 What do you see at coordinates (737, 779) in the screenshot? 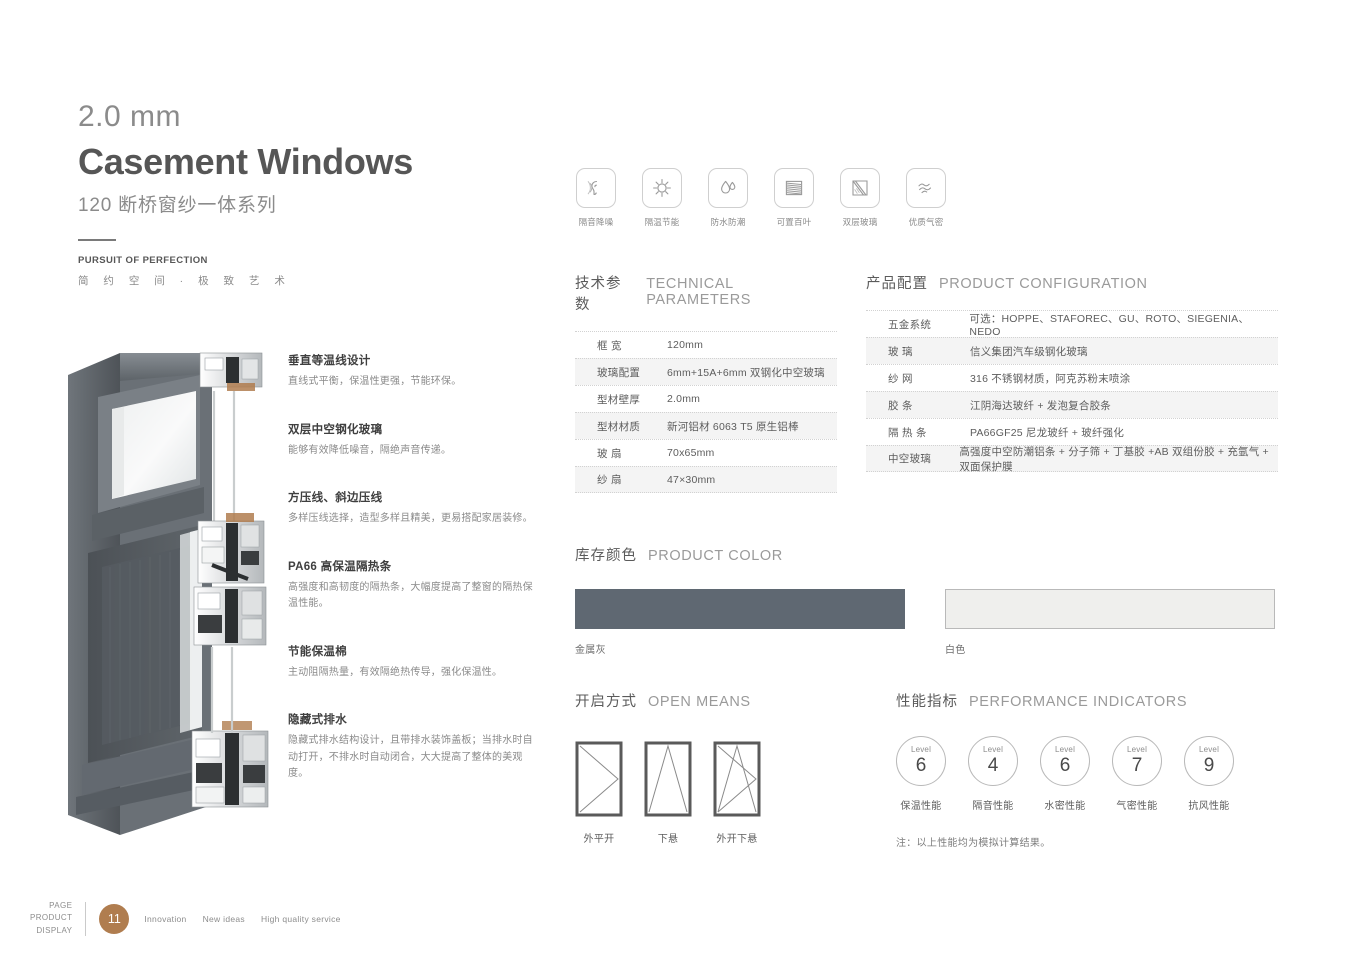
I see `outward-bottom-hung-icon` at bounding box center [737, 779].